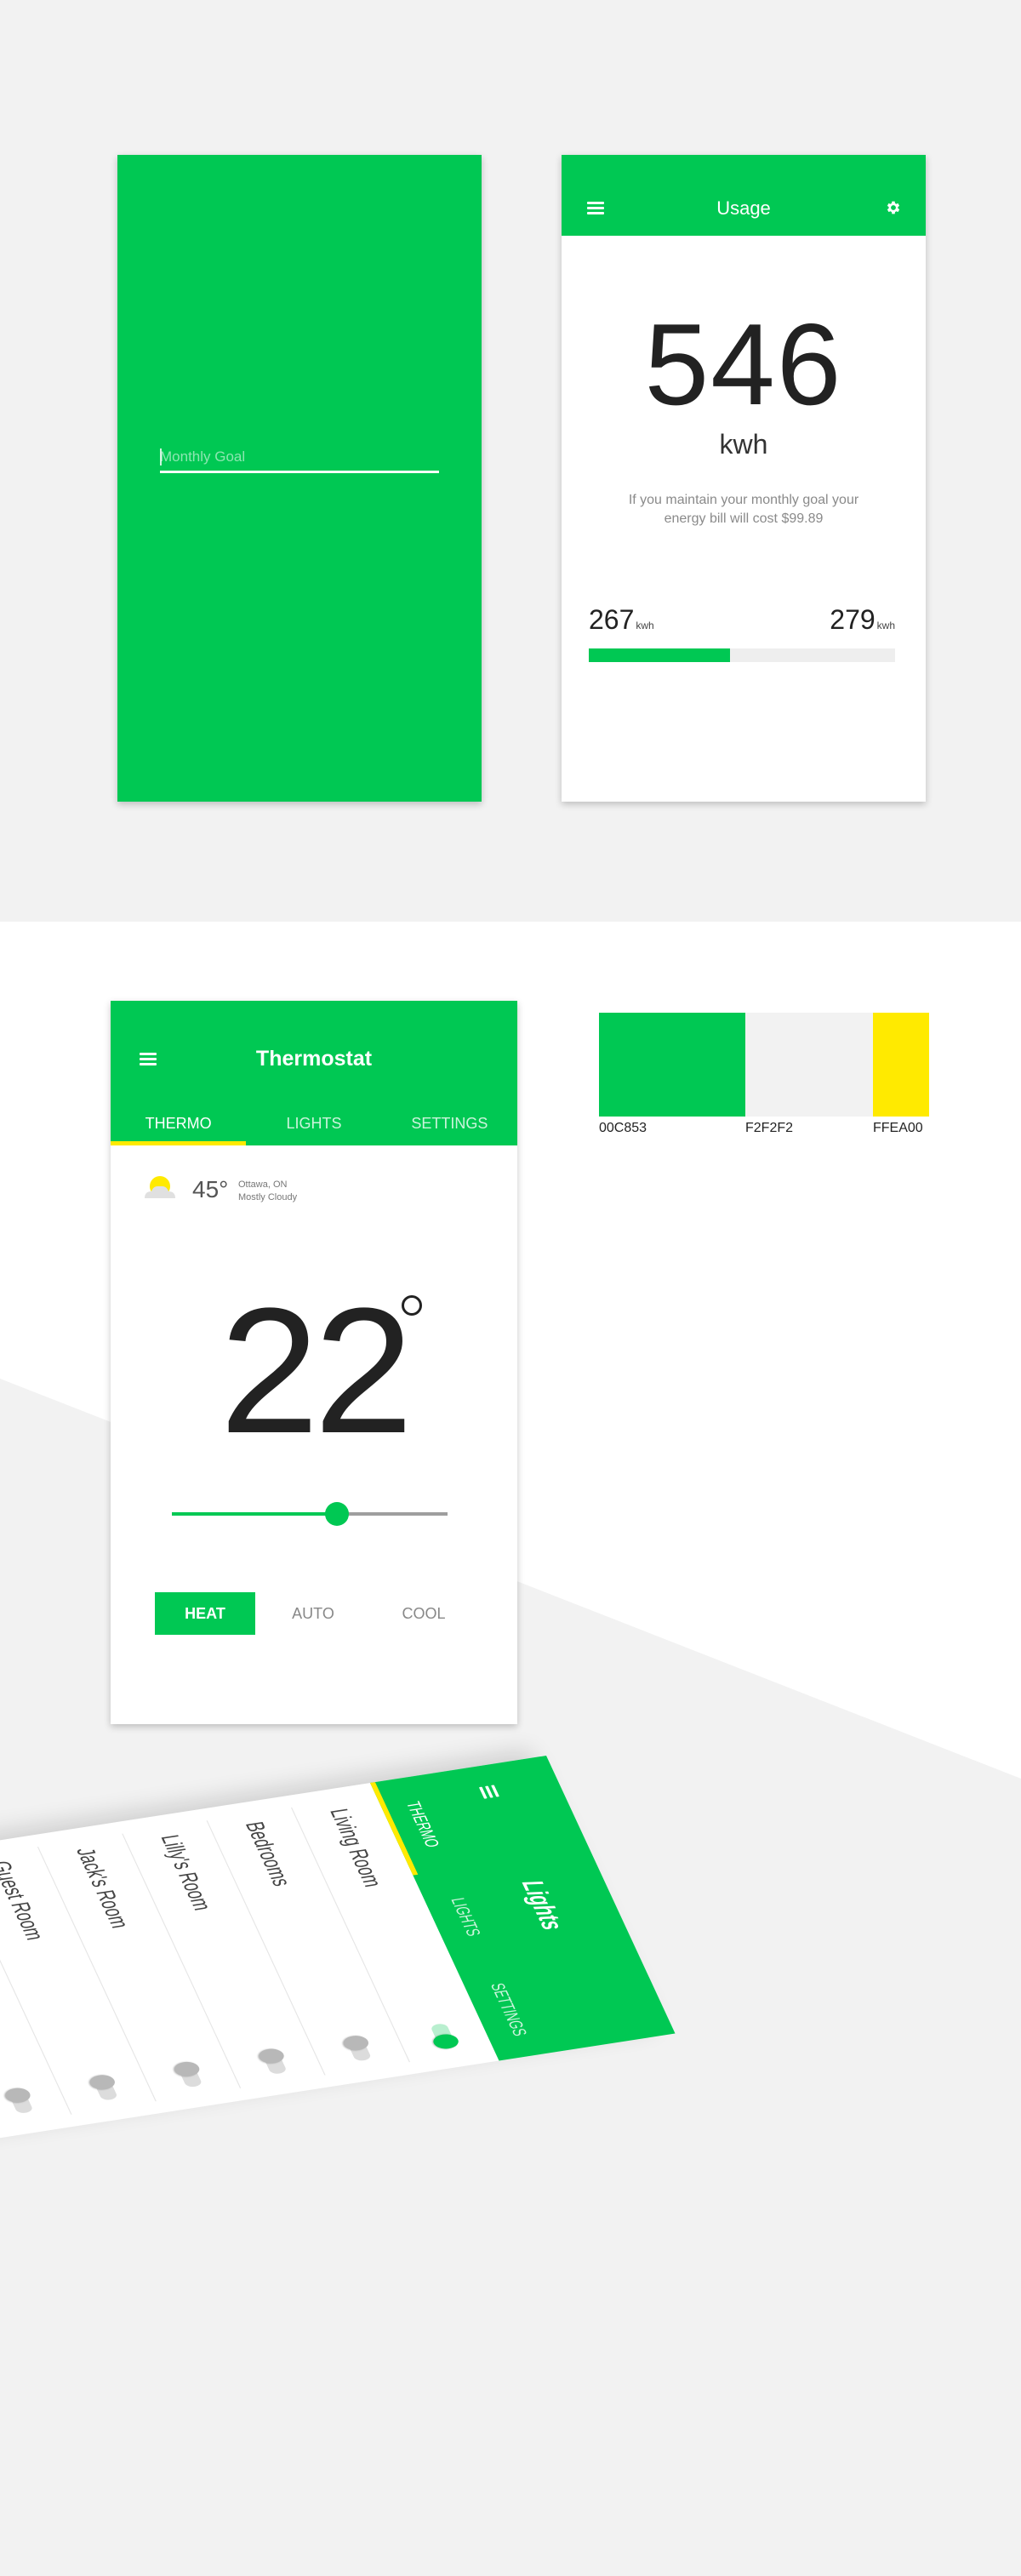 The height and width of the screenshot is (2576, 1021). What do you see at coordinates (203, 456) in the screenshot?
I see `monthly-goal-placeholder: Monthly Goal` at bounding box center [203, 456].